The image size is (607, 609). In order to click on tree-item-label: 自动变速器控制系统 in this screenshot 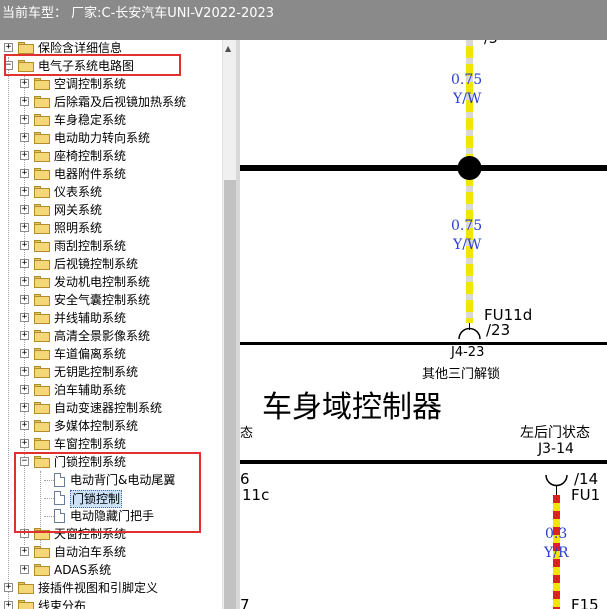, I will do `click(108, 408)`.